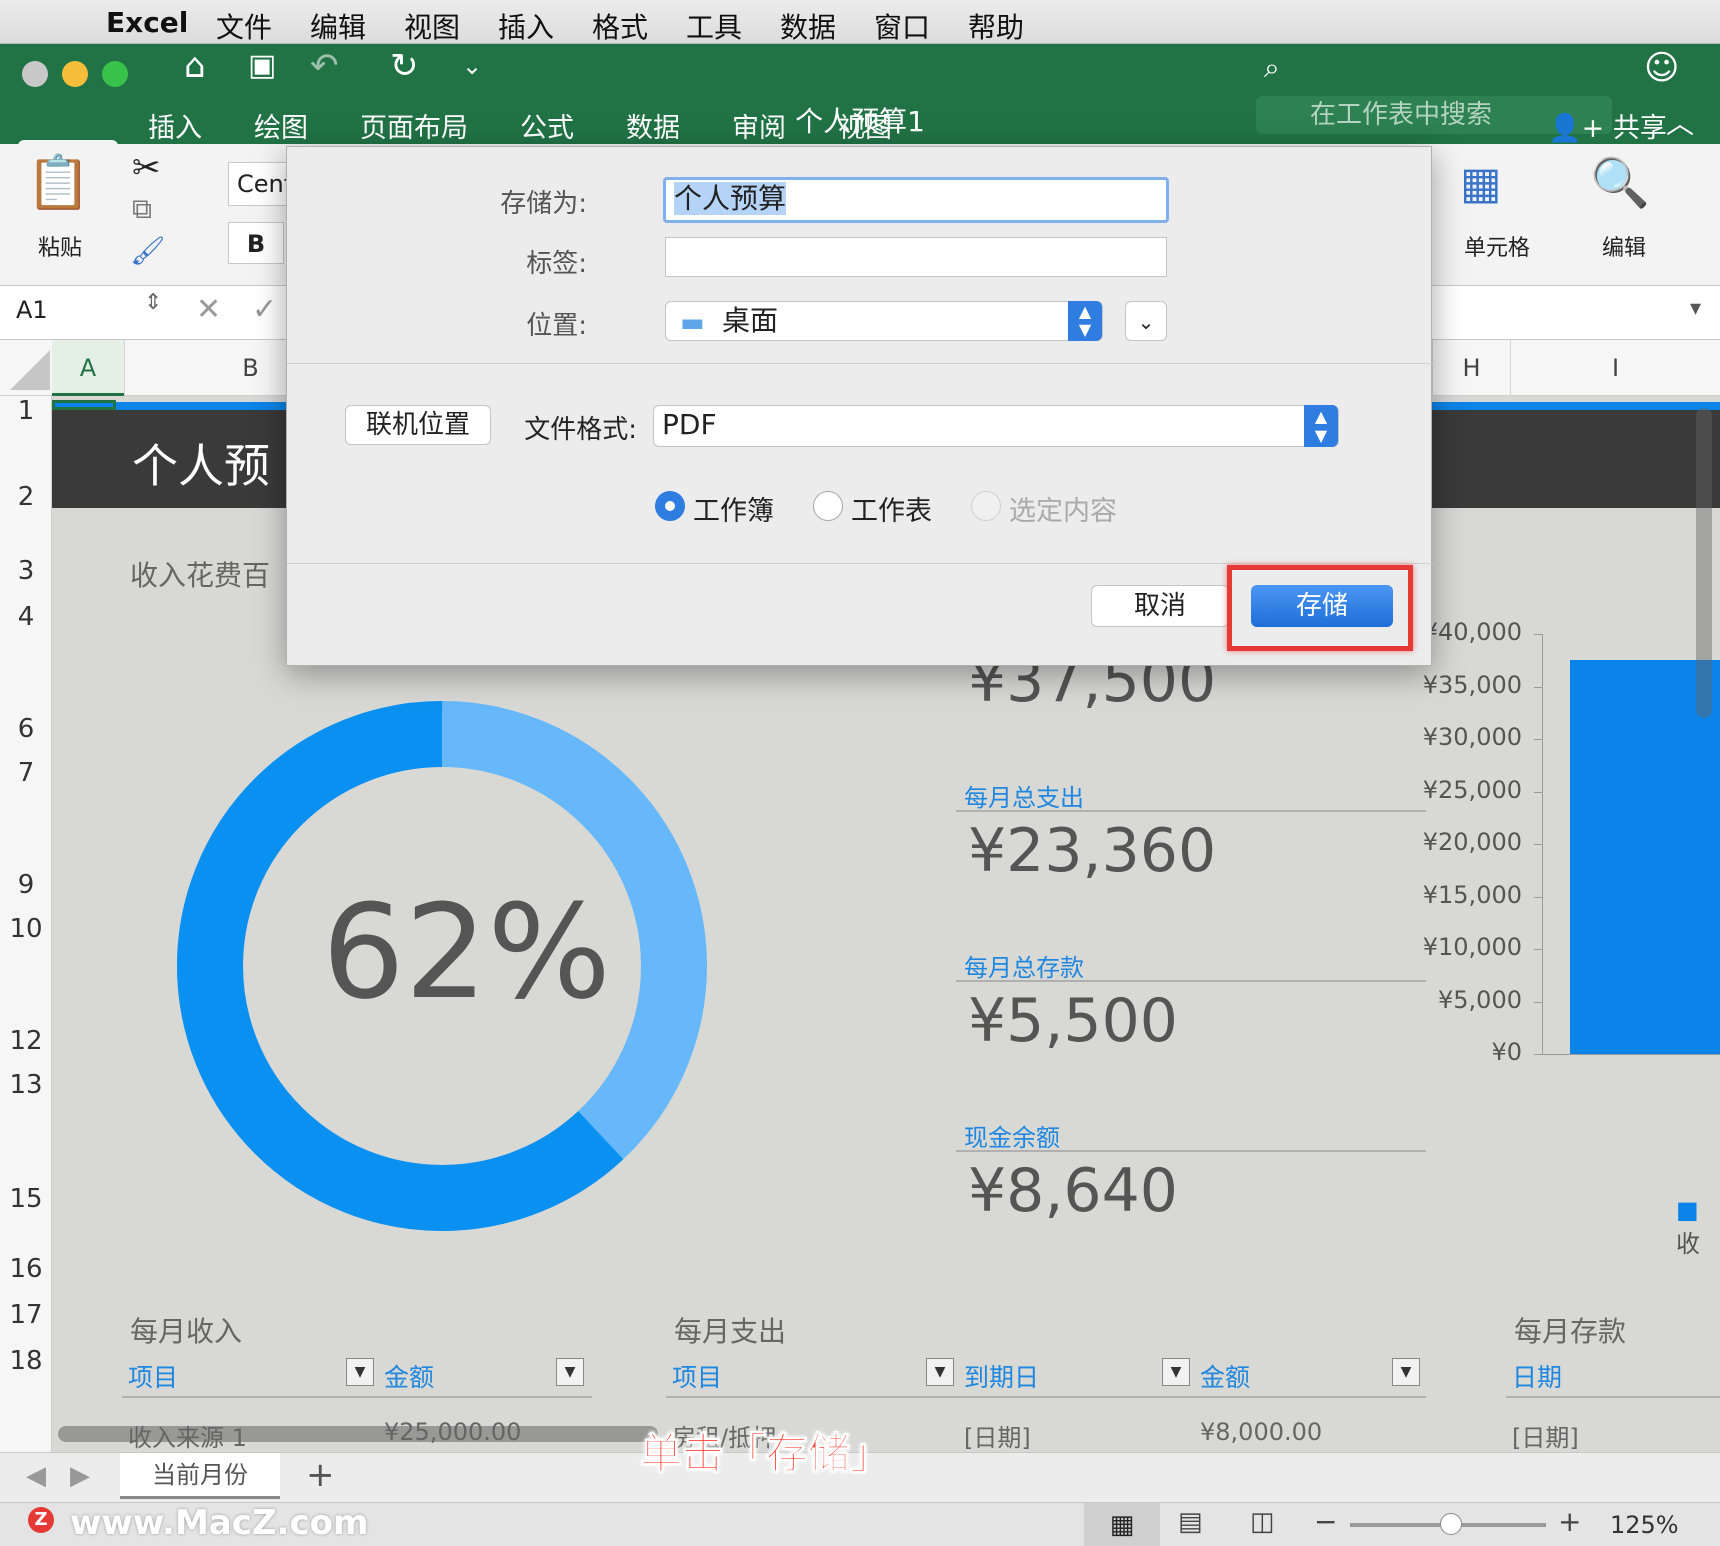  Describe the element at coordinates (1472, 947) in the screenshot. I see `y-tick-label: ¥10,000` at that location.